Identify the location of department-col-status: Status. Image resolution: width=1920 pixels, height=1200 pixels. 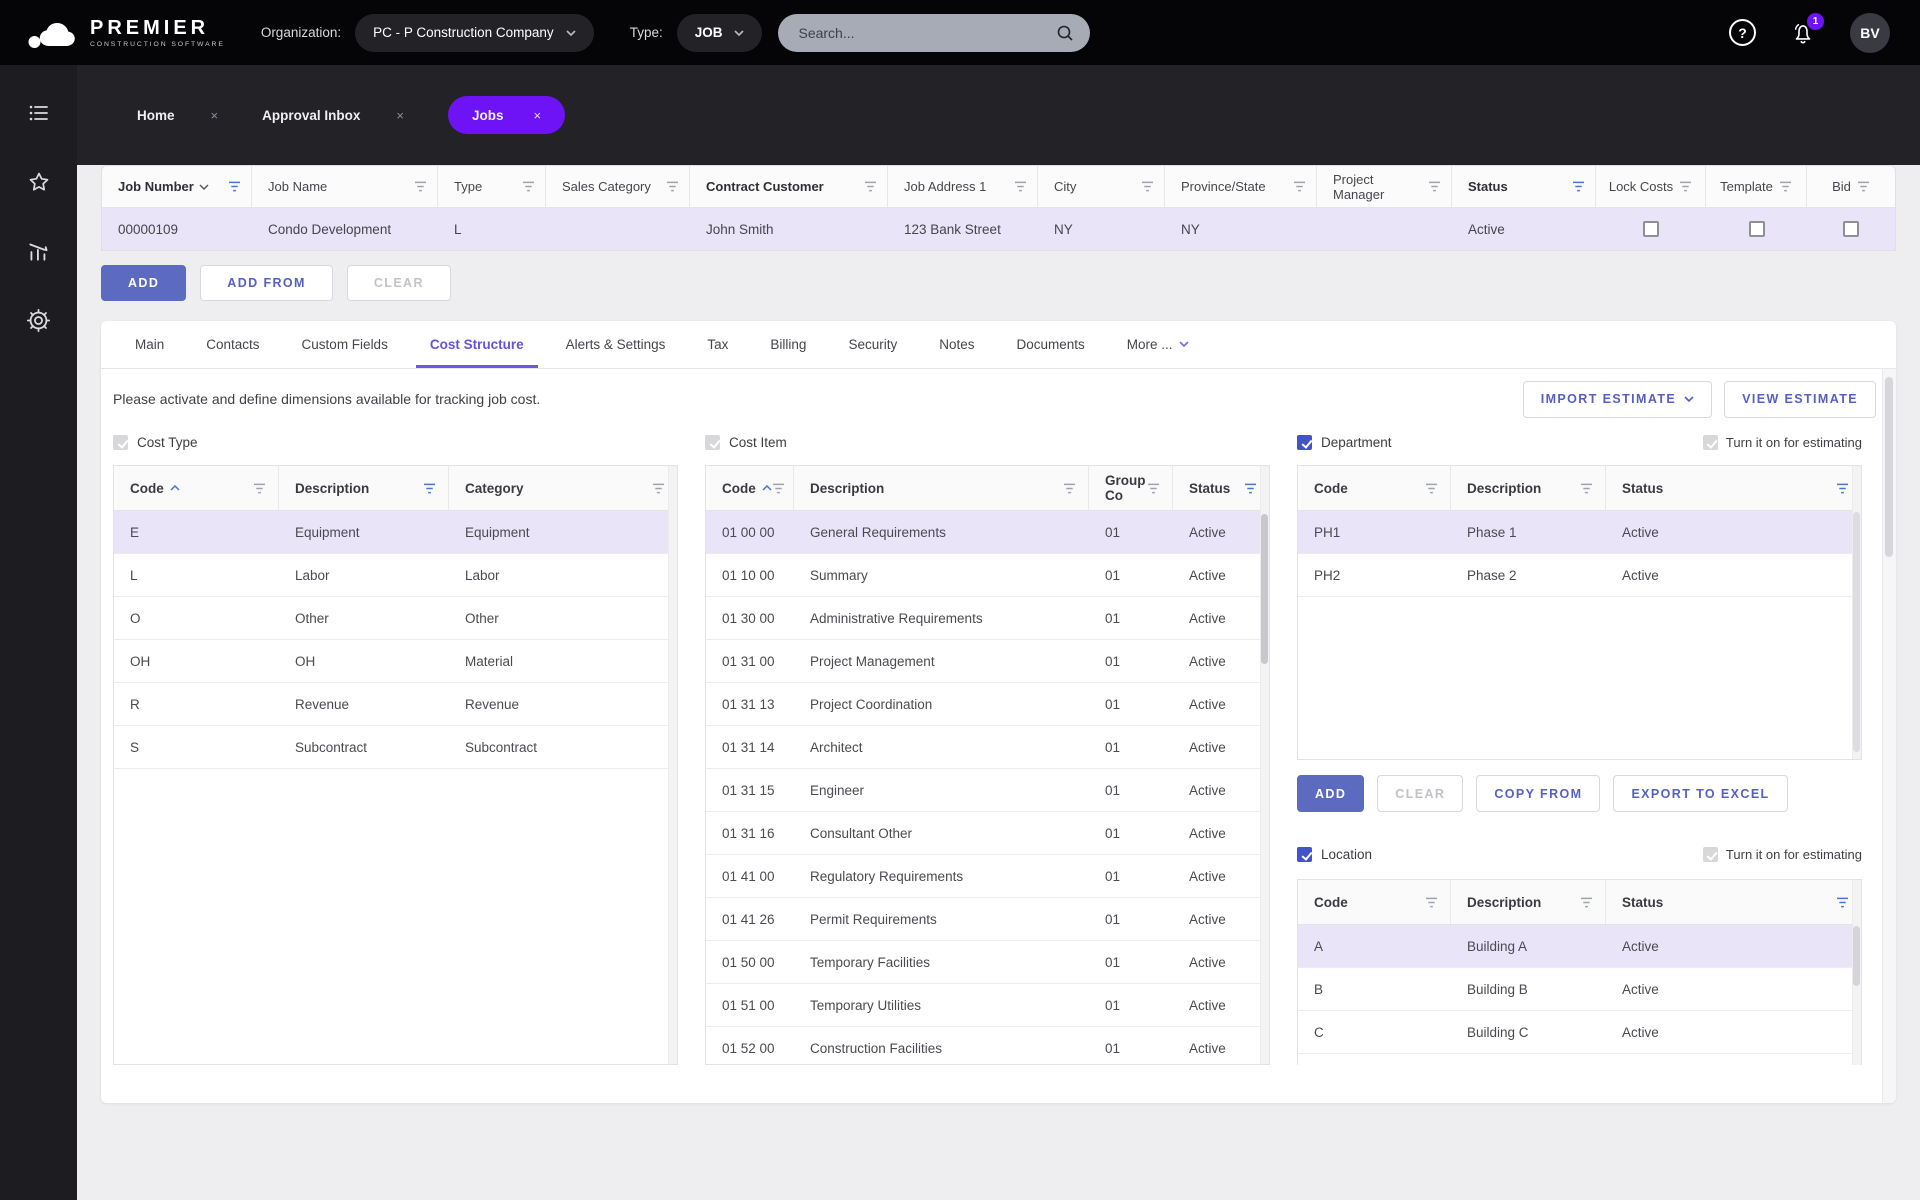
(1733, 488).